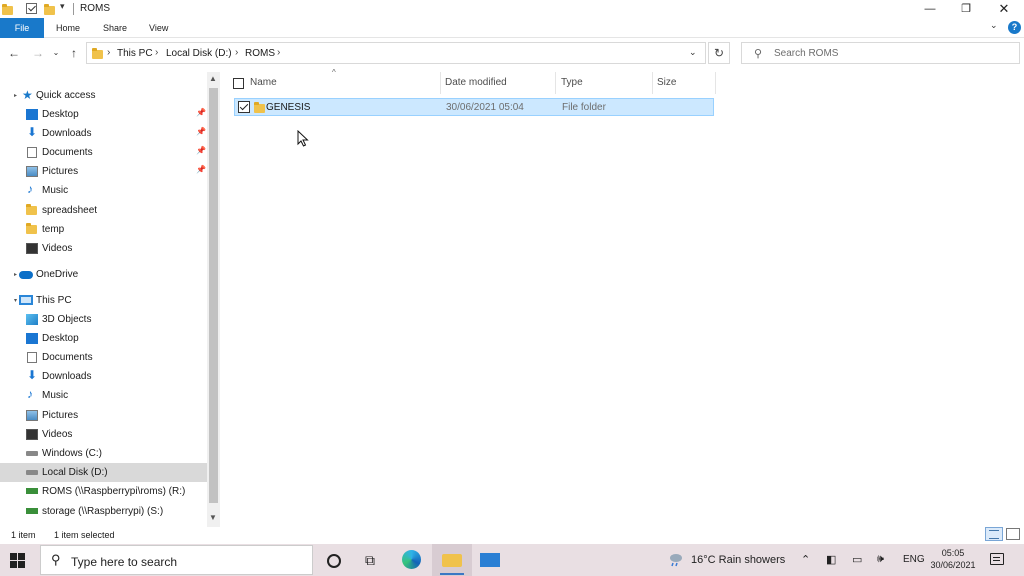 This screenshot has height=576, width=1024. Describe the element at coordinates (32, 472) in the screenshot. I see `drive-icon` at that location.